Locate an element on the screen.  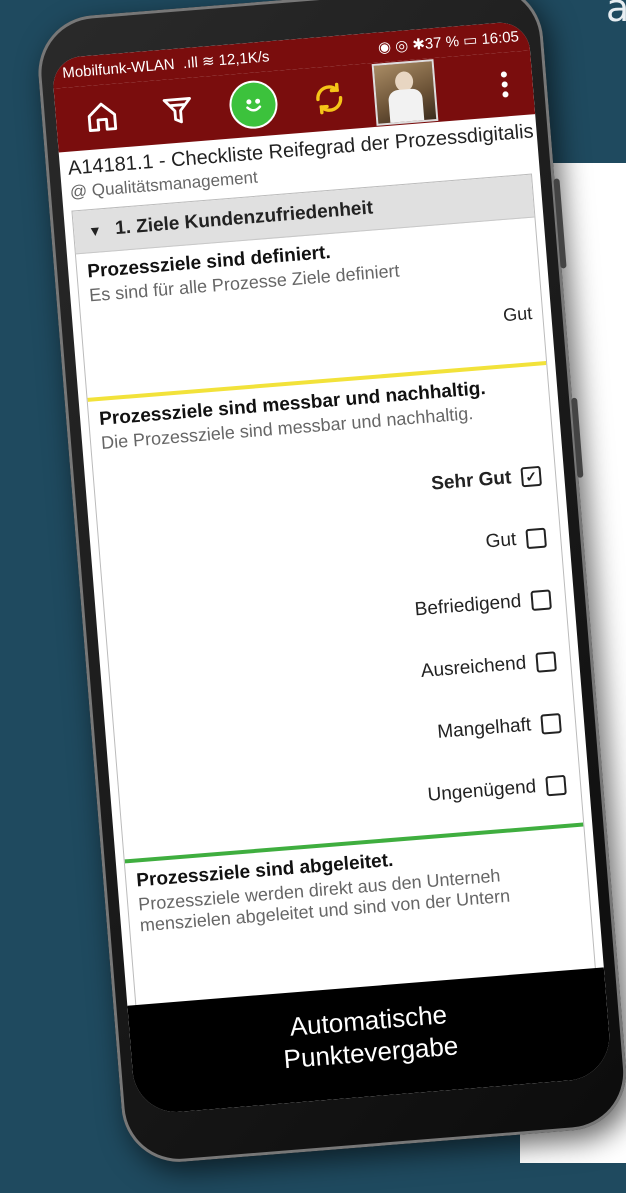
option-label: Befriedigend is located at coordinates (468, 605).